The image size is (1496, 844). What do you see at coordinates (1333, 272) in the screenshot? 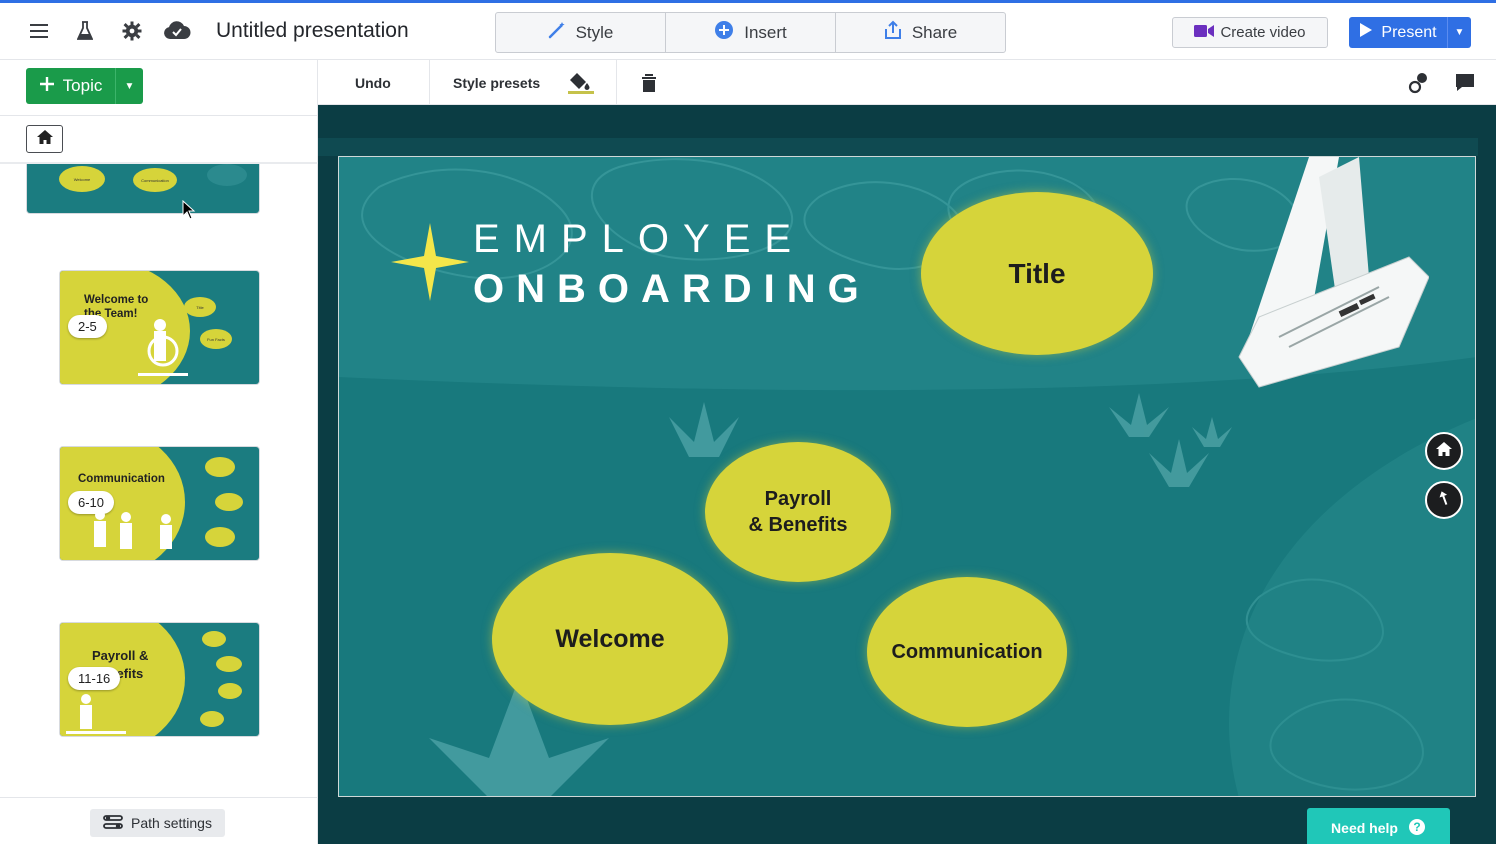
I see `sailboat-illustration` at bounding box center [1333, 272].